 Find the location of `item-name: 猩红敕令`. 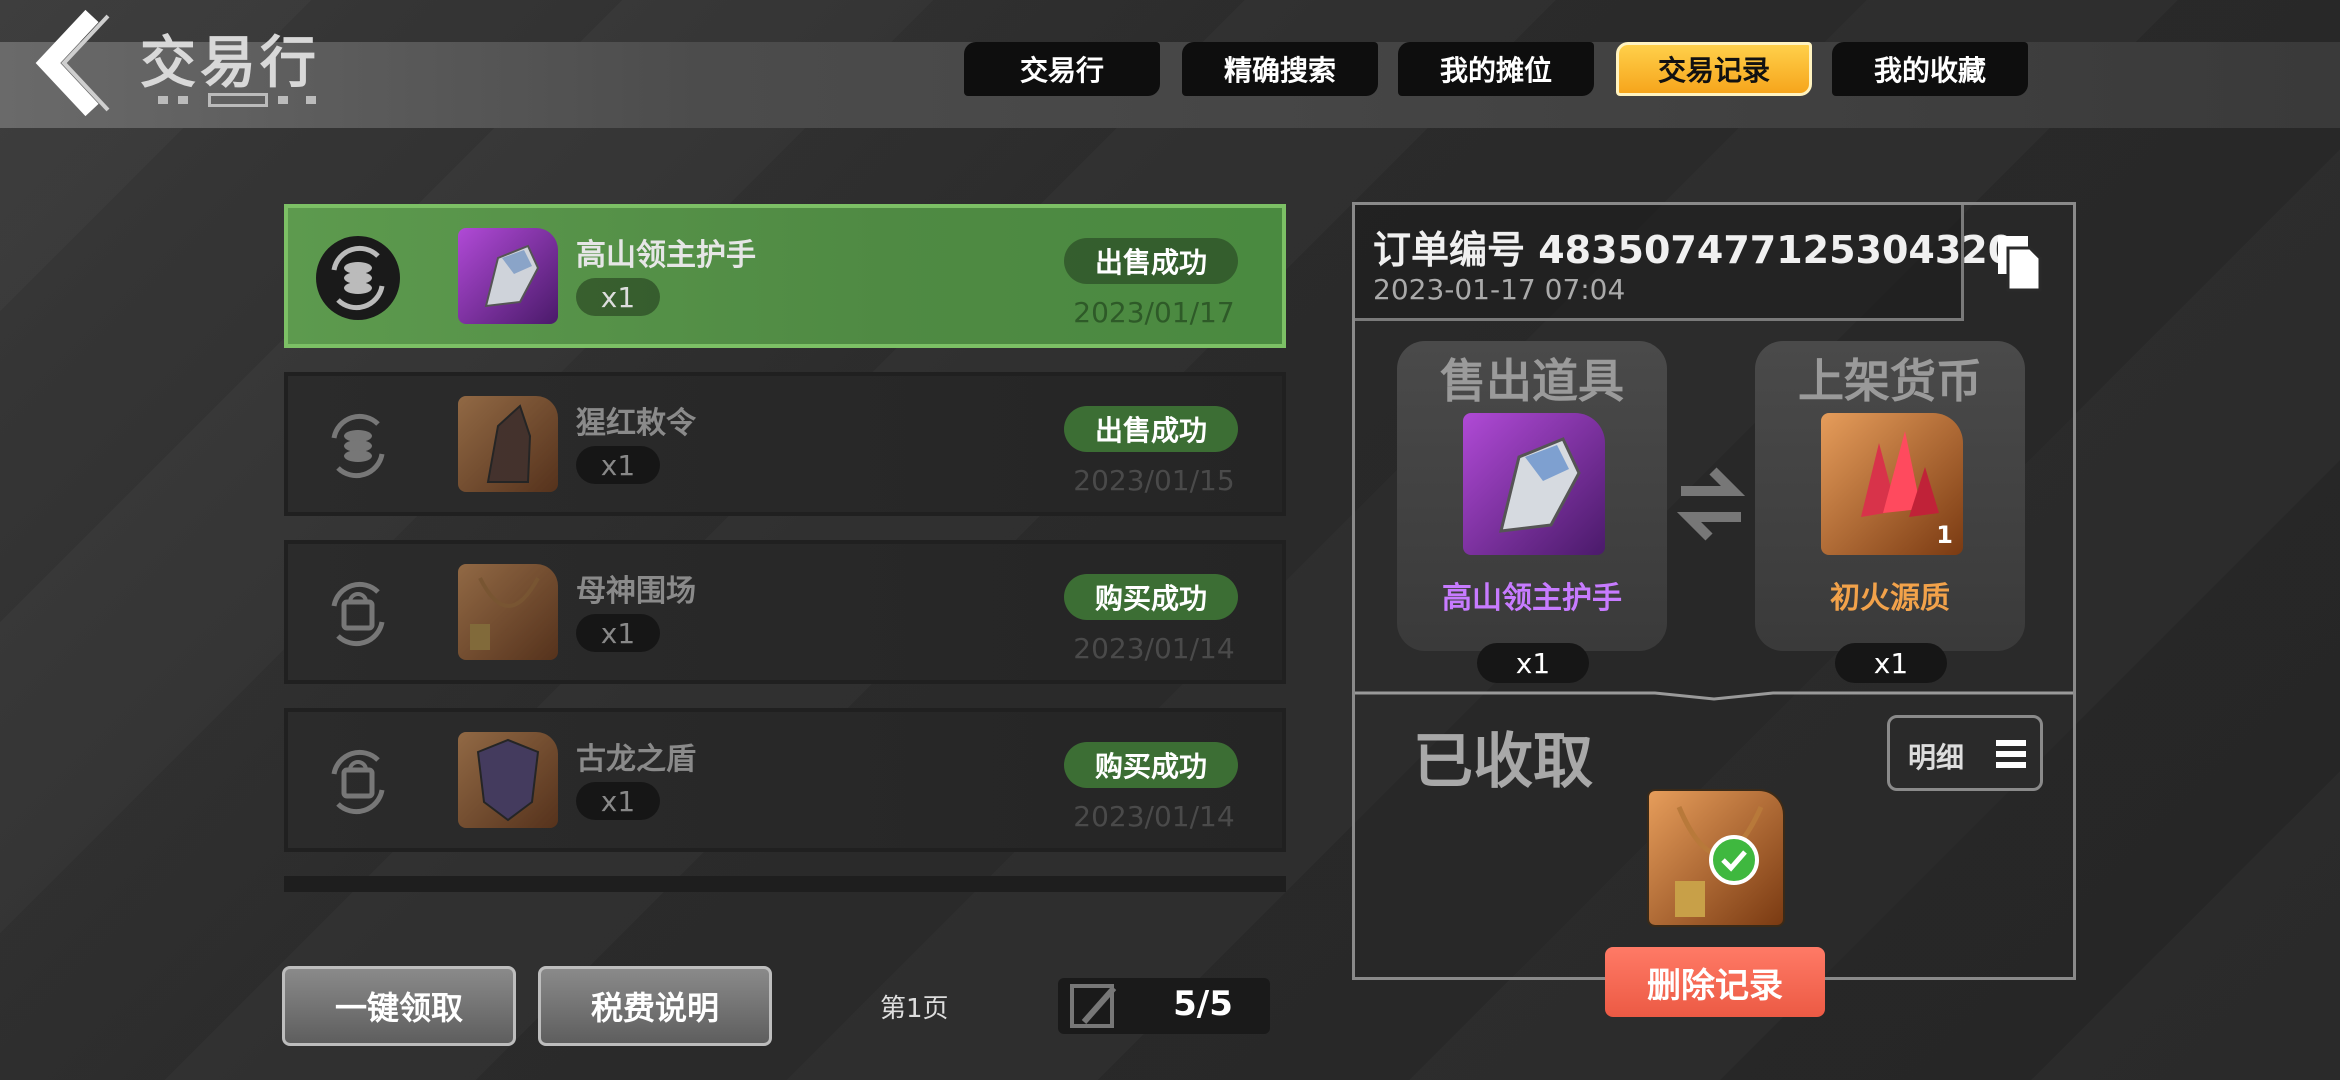

item-name: 猩红敕令 is located at coordinates (636, 423).